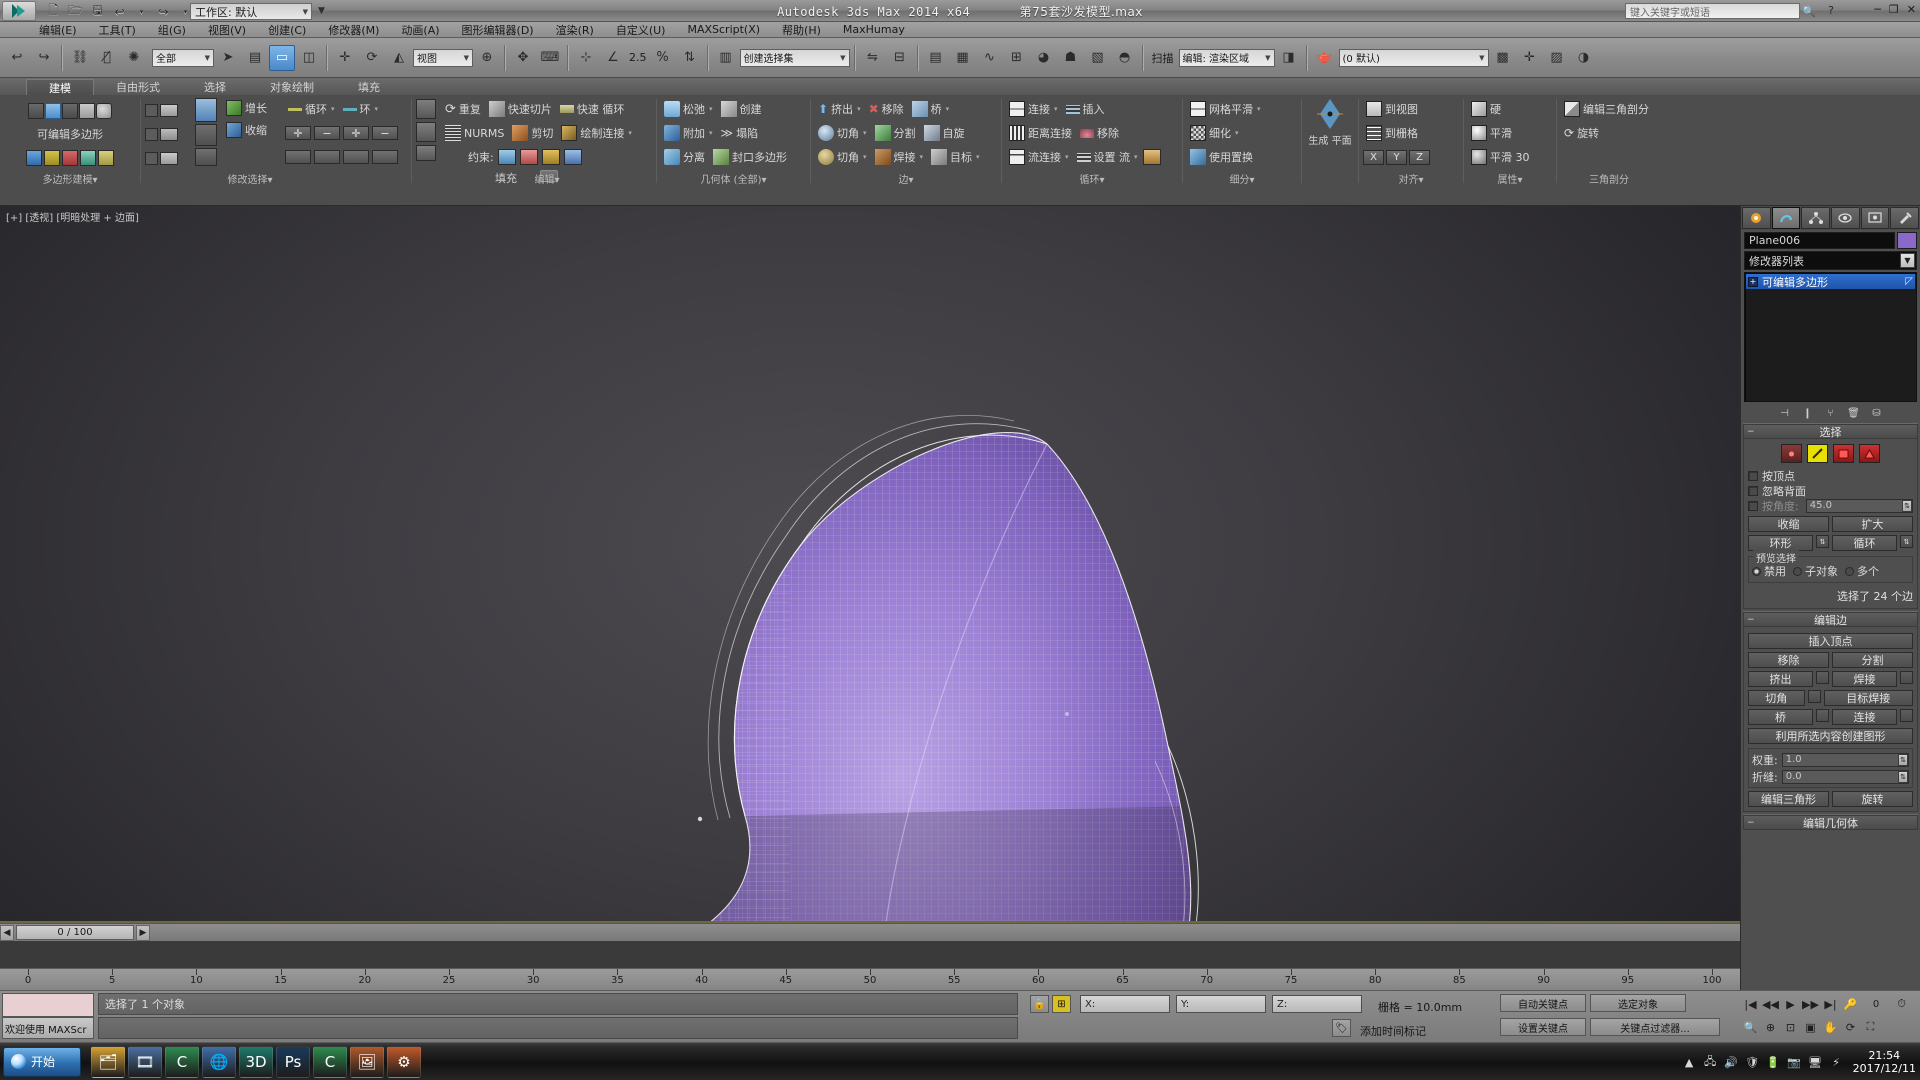  What do you see at coordinates (1868, 698) in the screenshot?
I see `target-weld-button: 目标焊接` at bounding box center [1868, 698].